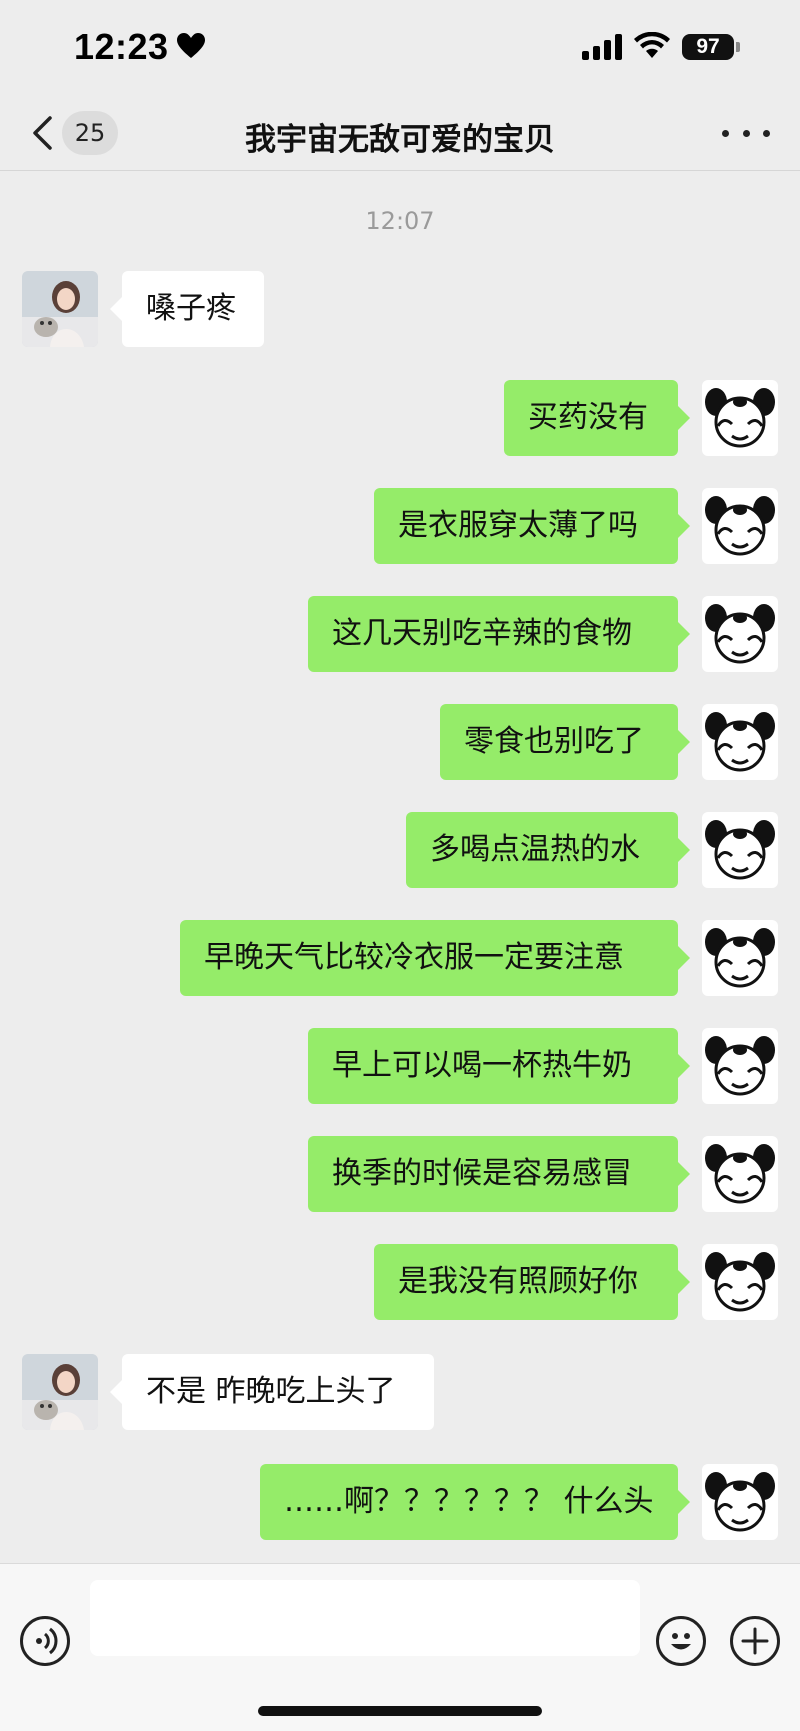 This screenshot has width=800, height=1731. I want to click on message-bubble: 多喝点温热的水, so click(548, 850).